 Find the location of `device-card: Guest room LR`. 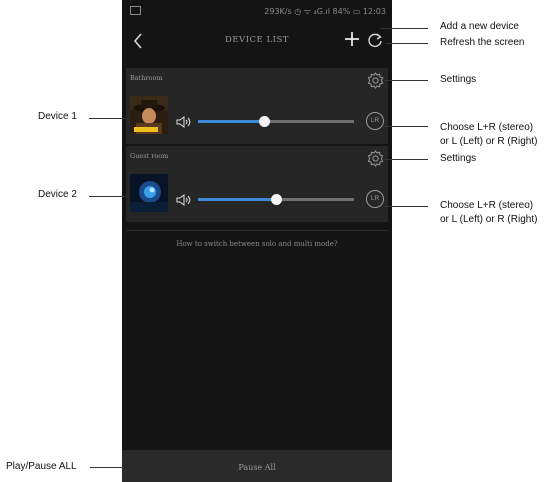

device-card: Guest room LR is located at coordinates (257, 184).